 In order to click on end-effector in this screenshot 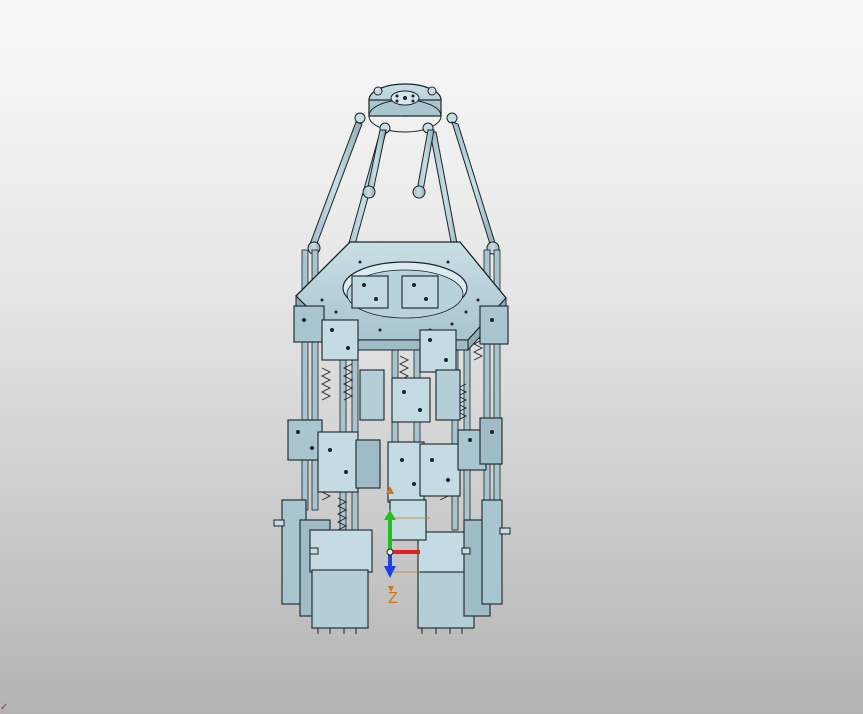, I will do `click(406, 108)`.